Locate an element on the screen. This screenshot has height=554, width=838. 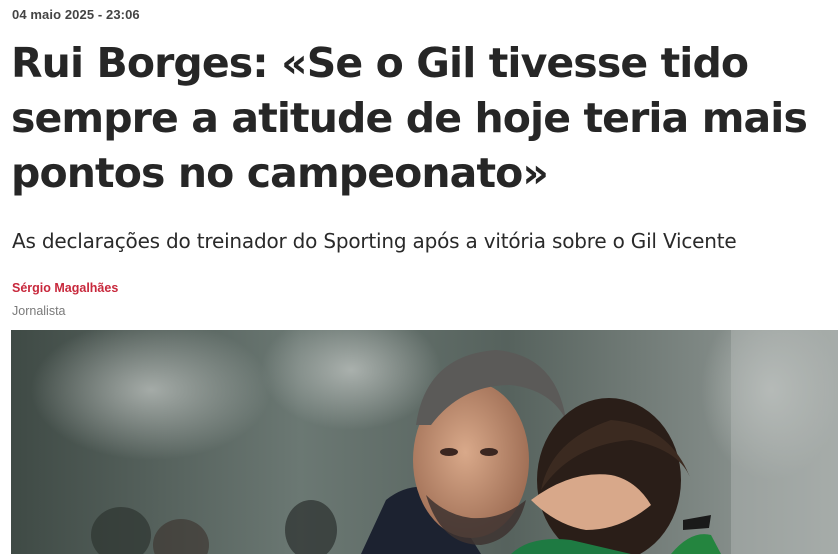
author-name-link: Sérgio Magalhães is located at coordinates (65, 288).